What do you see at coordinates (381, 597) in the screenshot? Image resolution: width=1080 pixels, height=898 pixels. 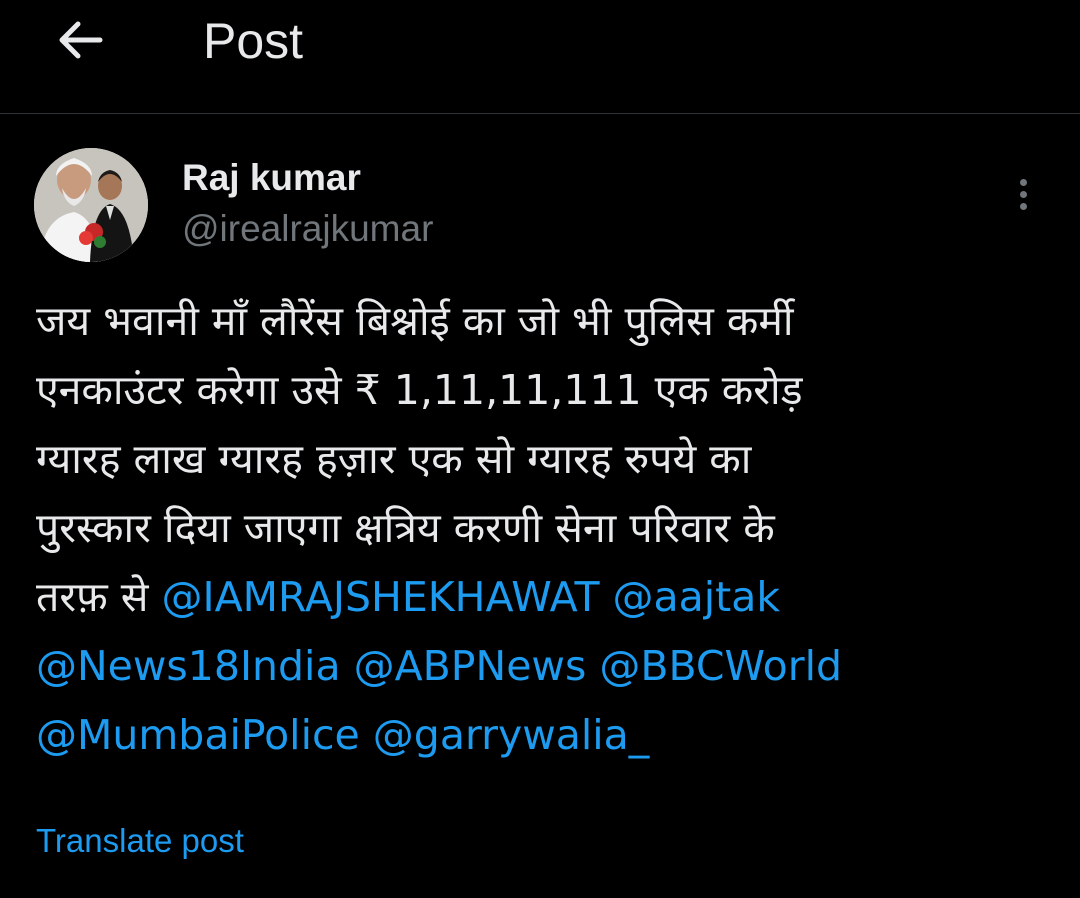 I see `mention-link: @IAMRAJSHEKHAWAT` at bounding box center [381, 597].